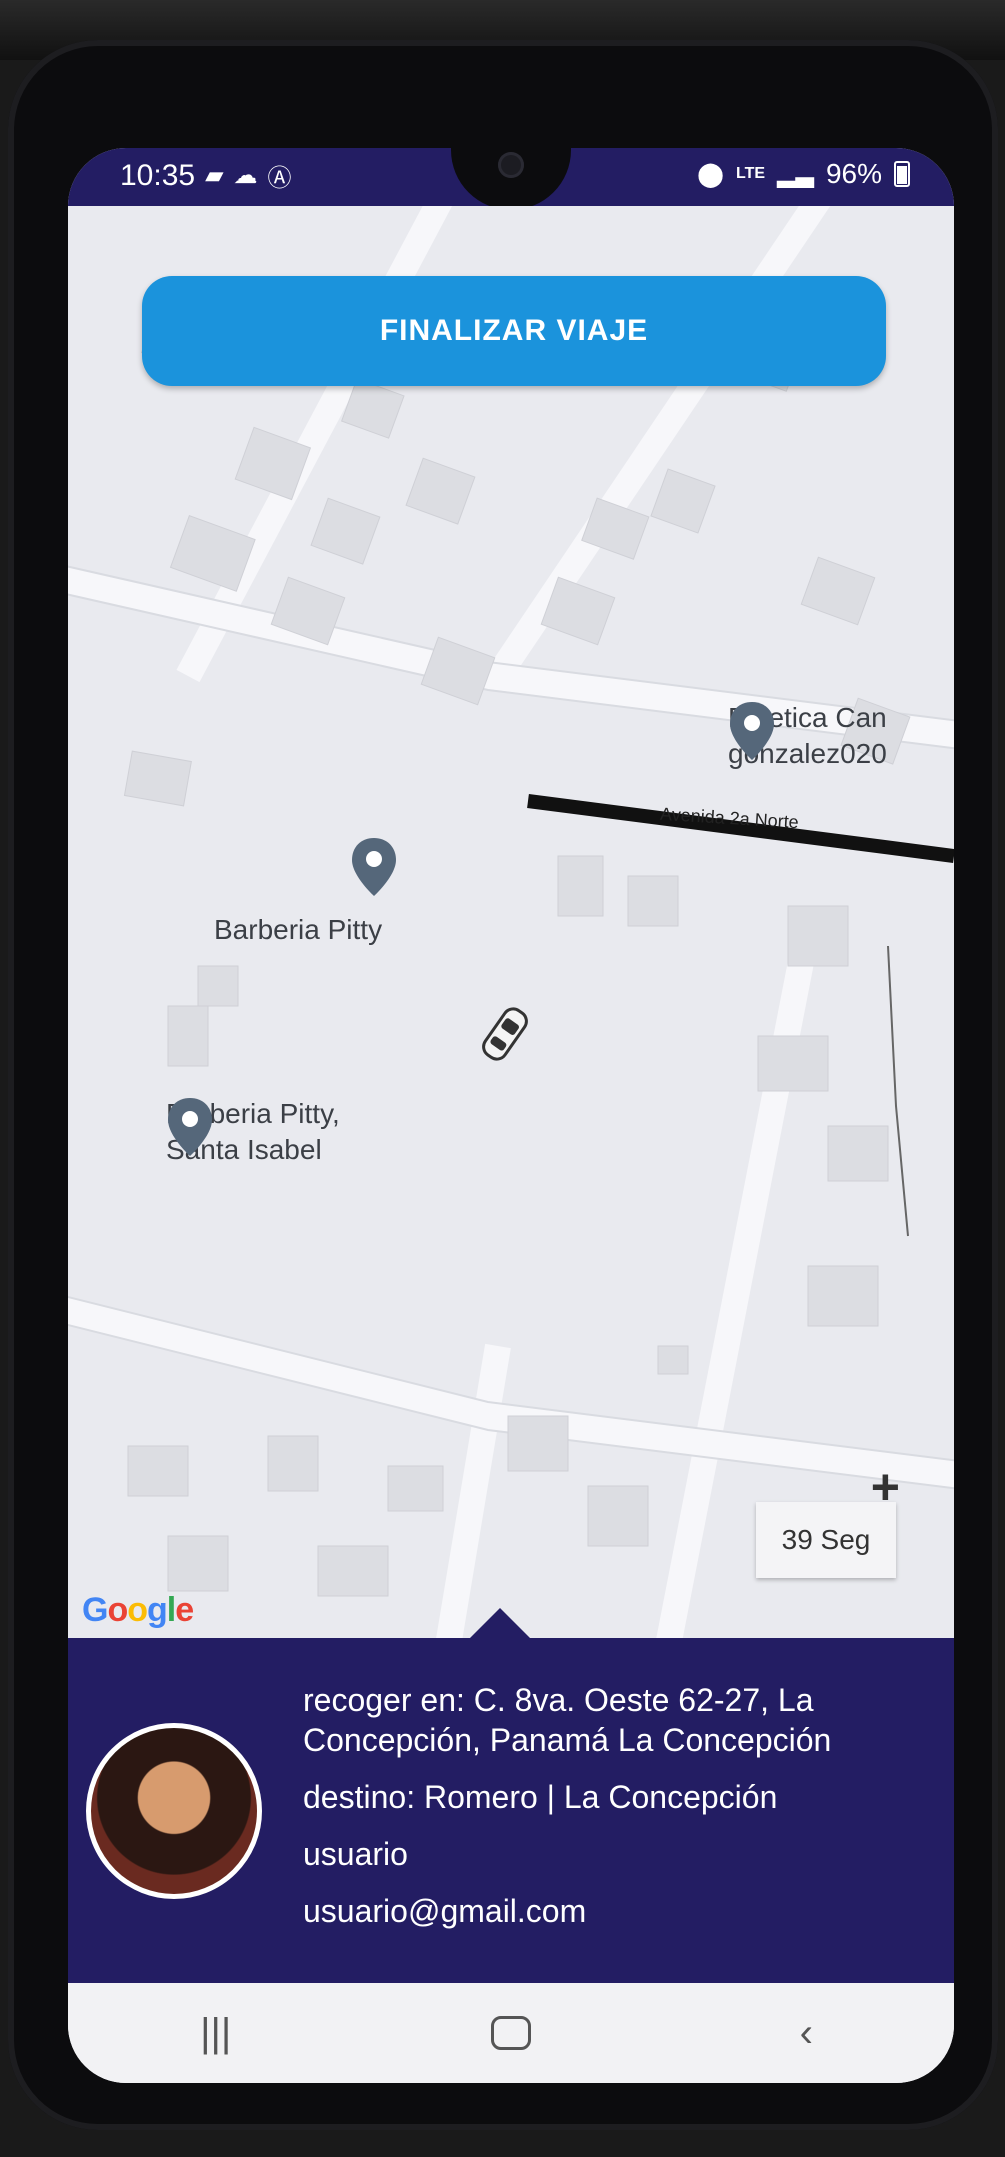 Image resolution: width=1005 pixels, height=2157 pixels. I want to click on system-nav-bar: ||| ‹, so click(511, 2033).